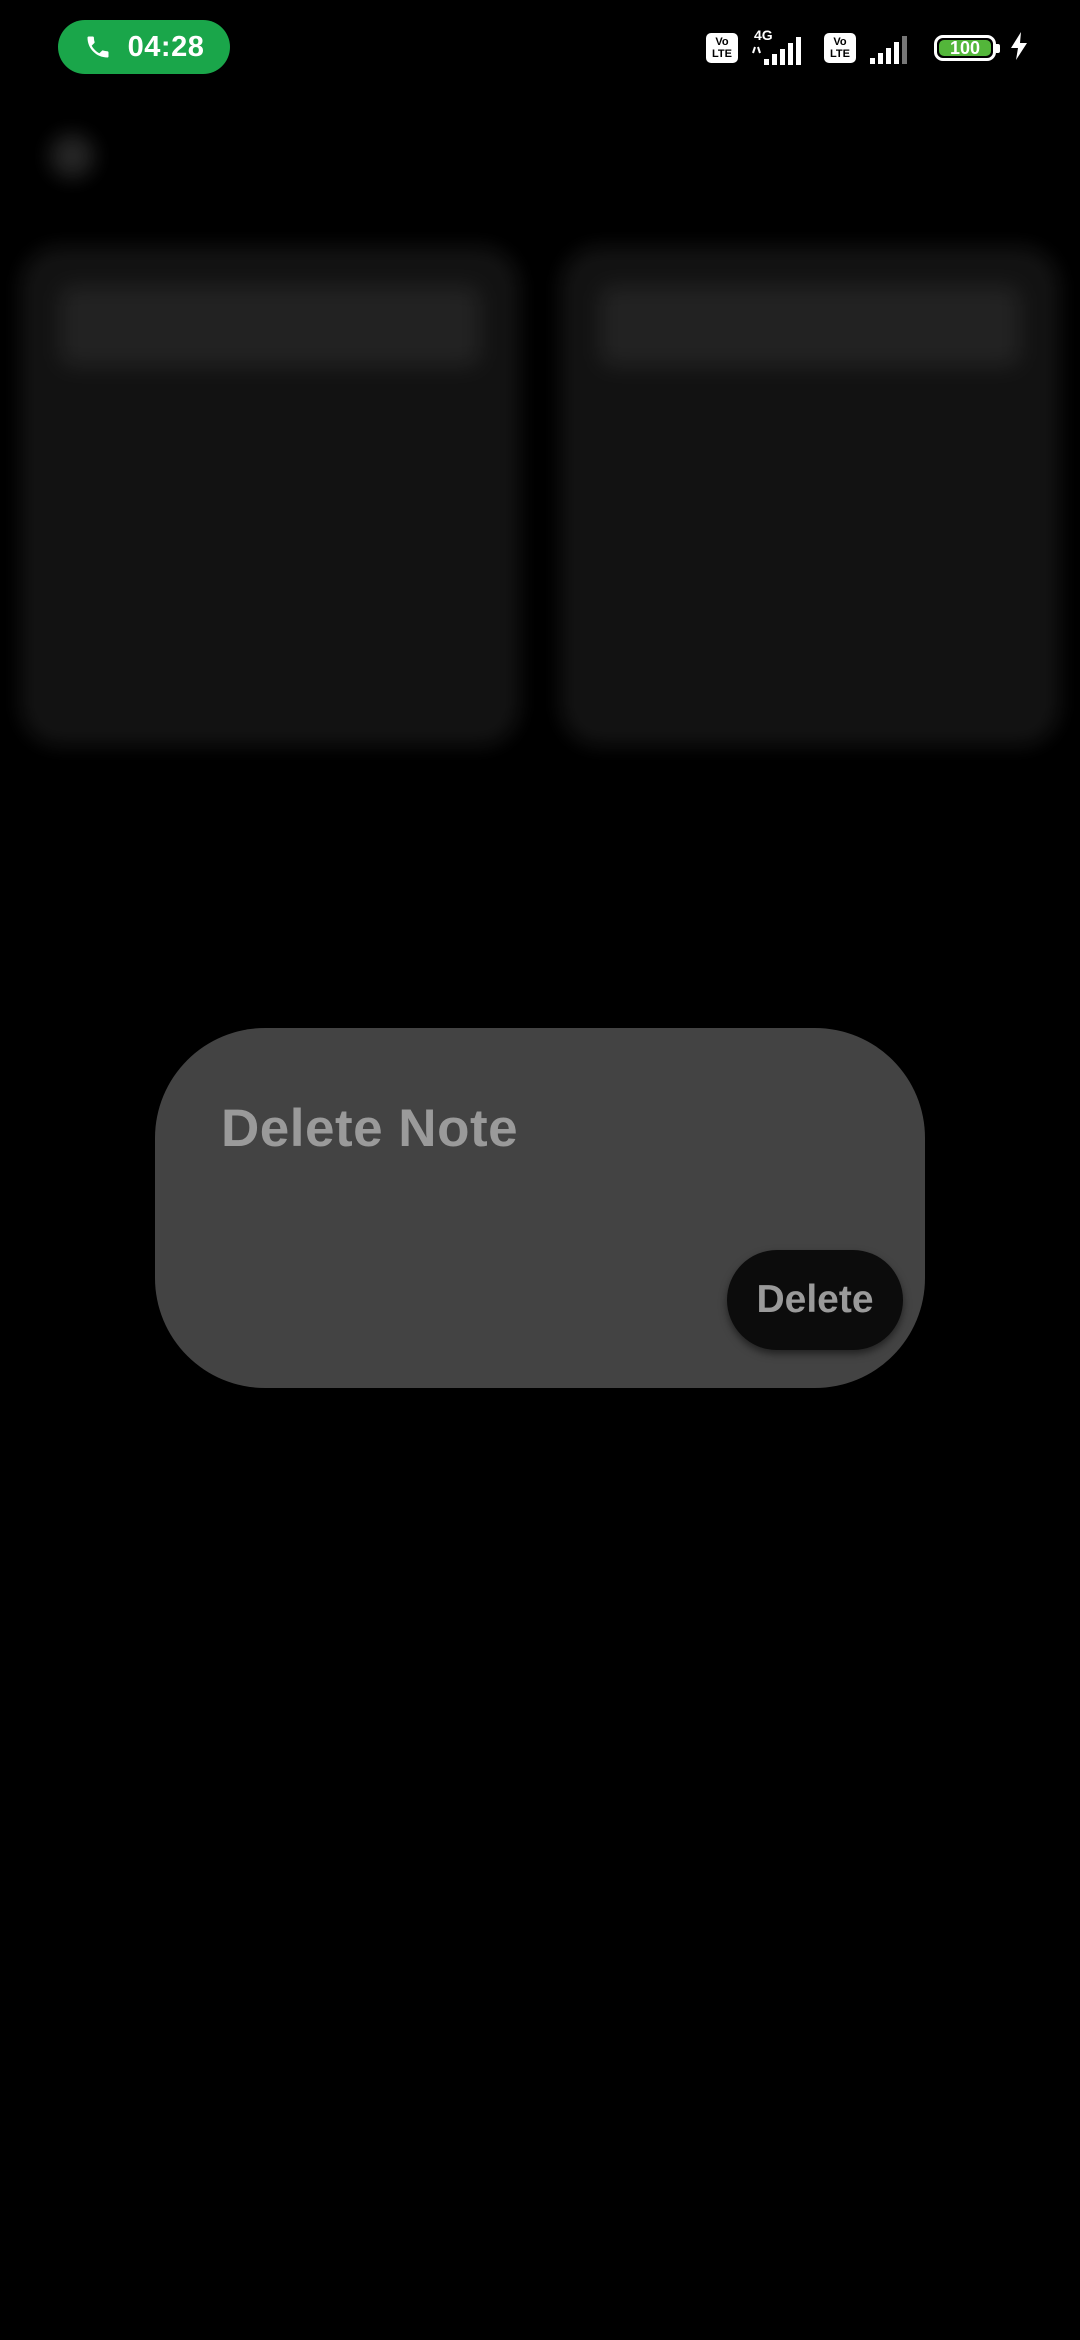 Image resolution: width=1080 pixels, height=2340 pixels. I want to click on signal-sim2-icon, so click(891, 48).